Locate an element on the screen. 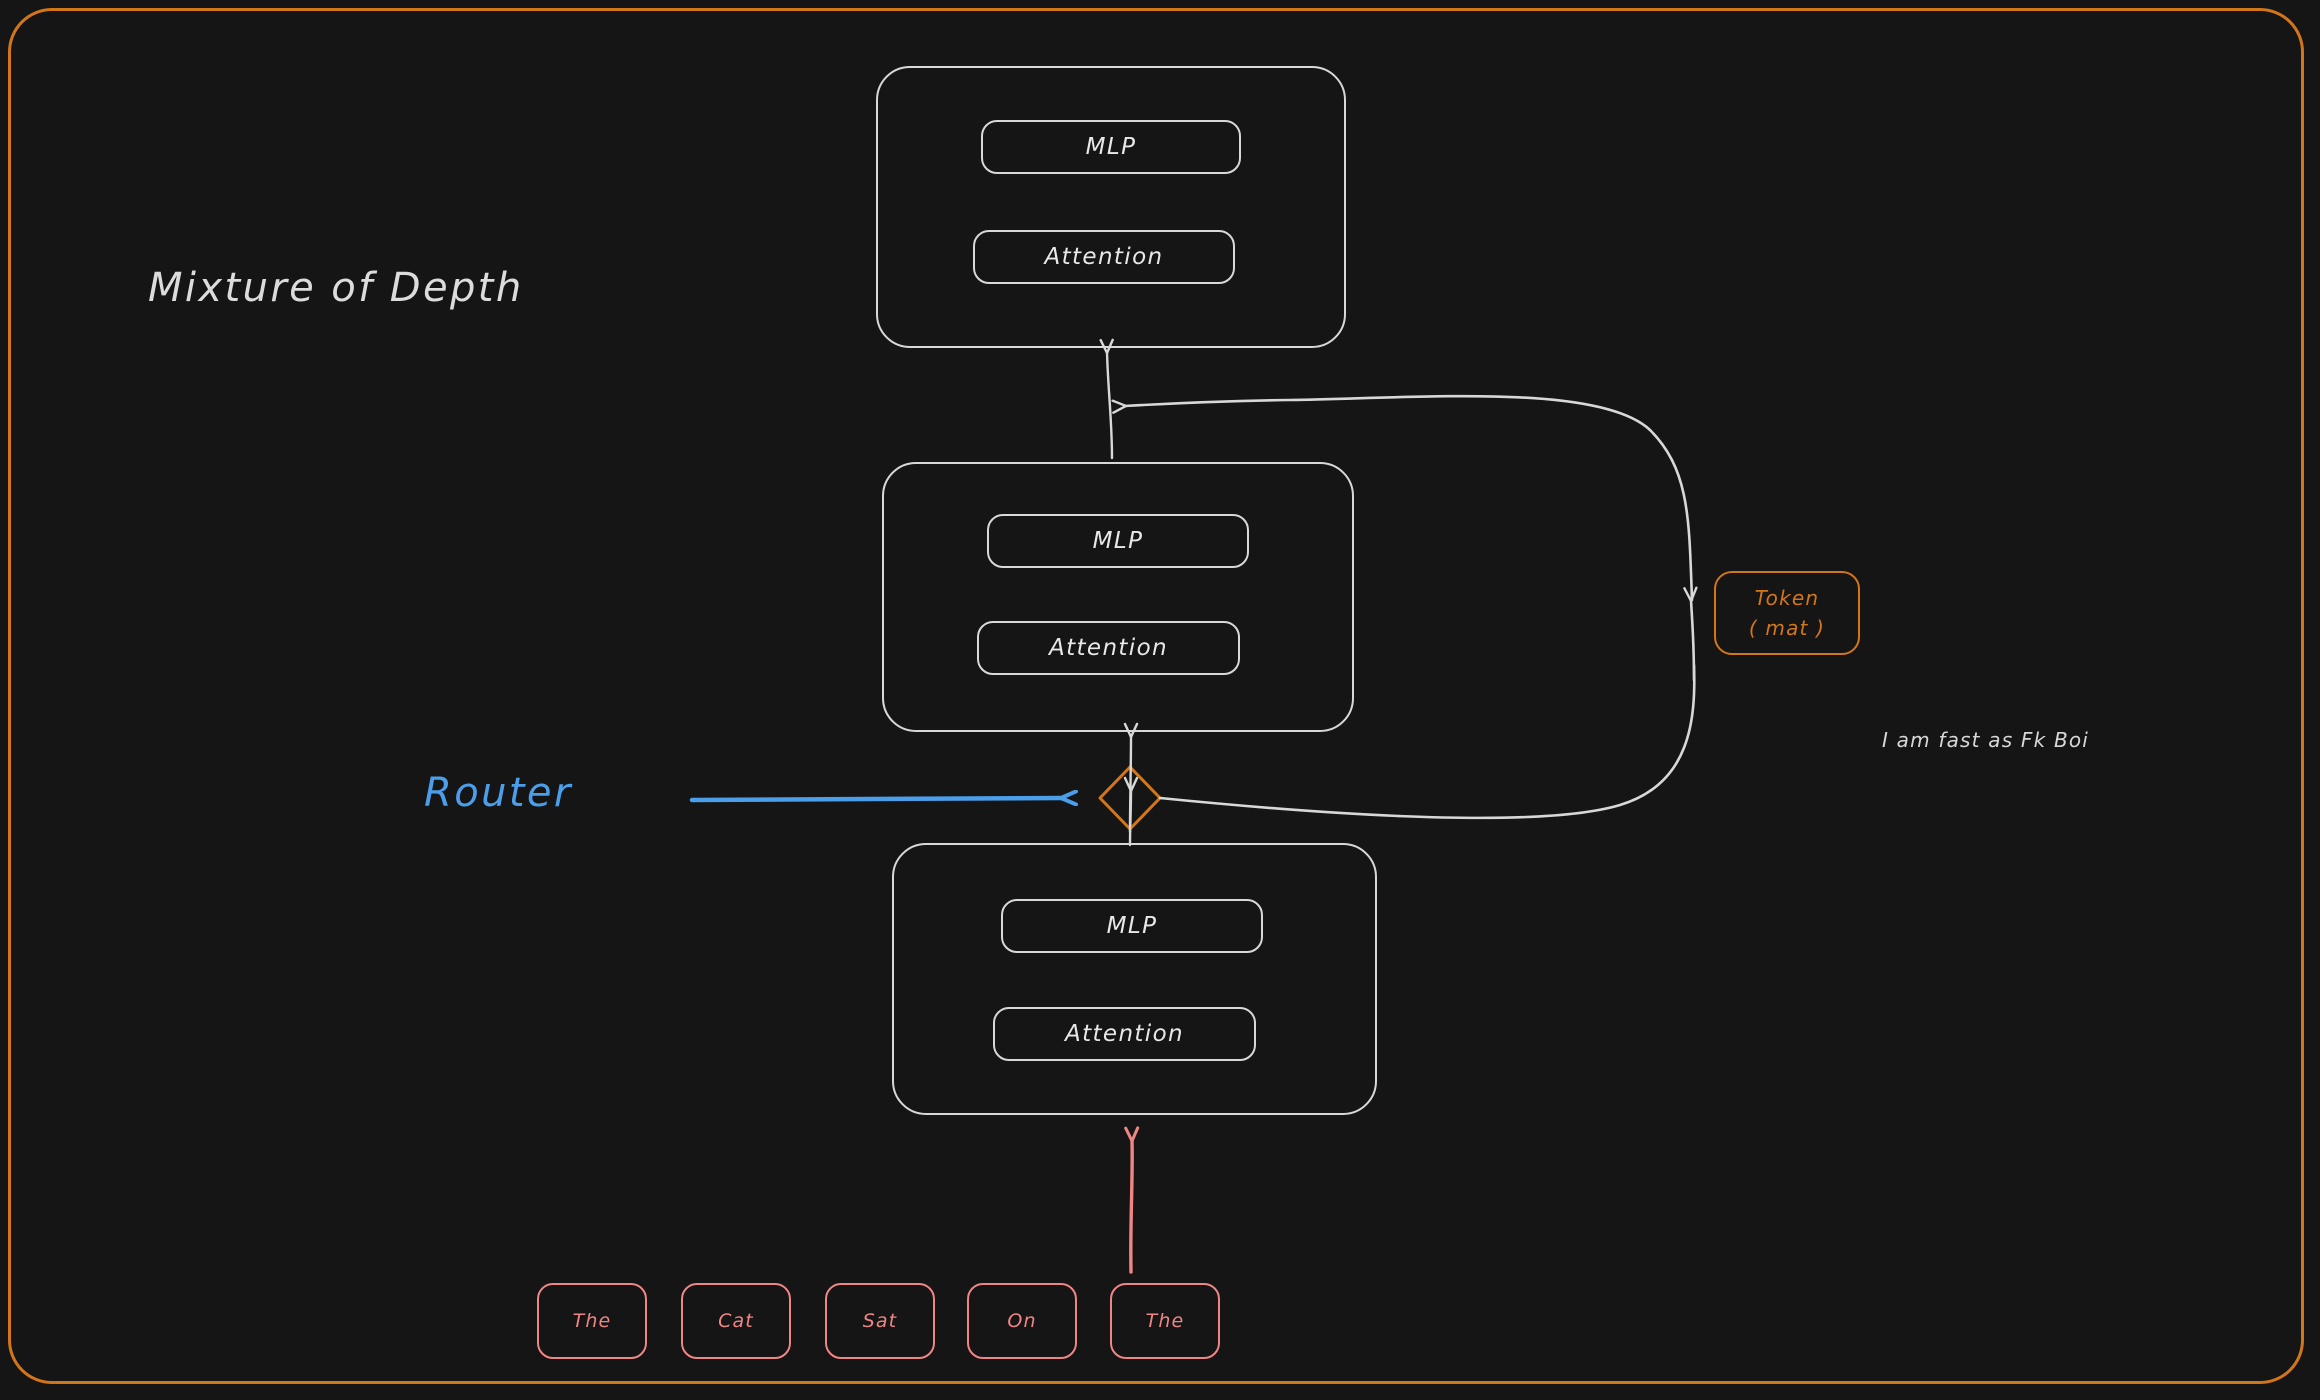  input-token-sat: Sat is located at coordinates (880, 1321).